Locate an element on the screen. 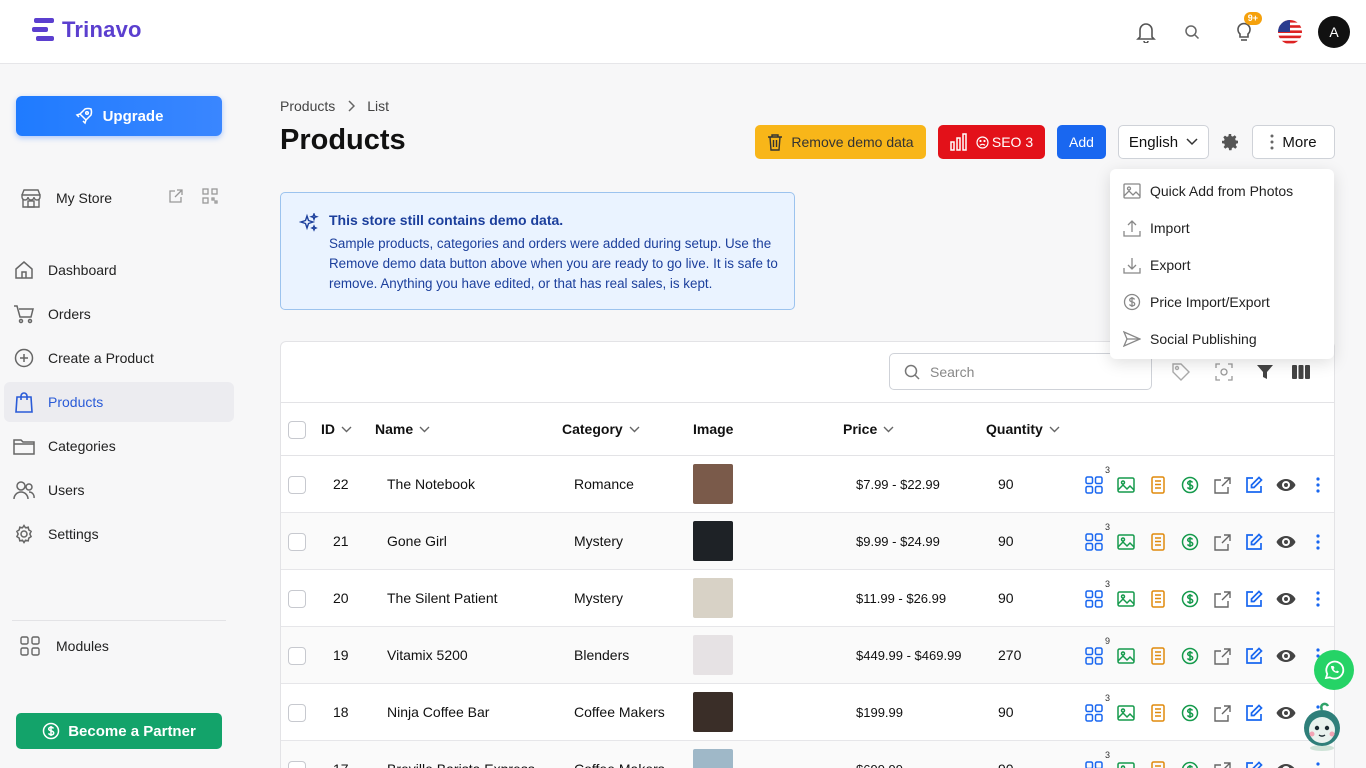 The height and width of the screenshot is (768, 1366). cell-name: Ninja Coffee Bar is located at coordinates (438, 712).